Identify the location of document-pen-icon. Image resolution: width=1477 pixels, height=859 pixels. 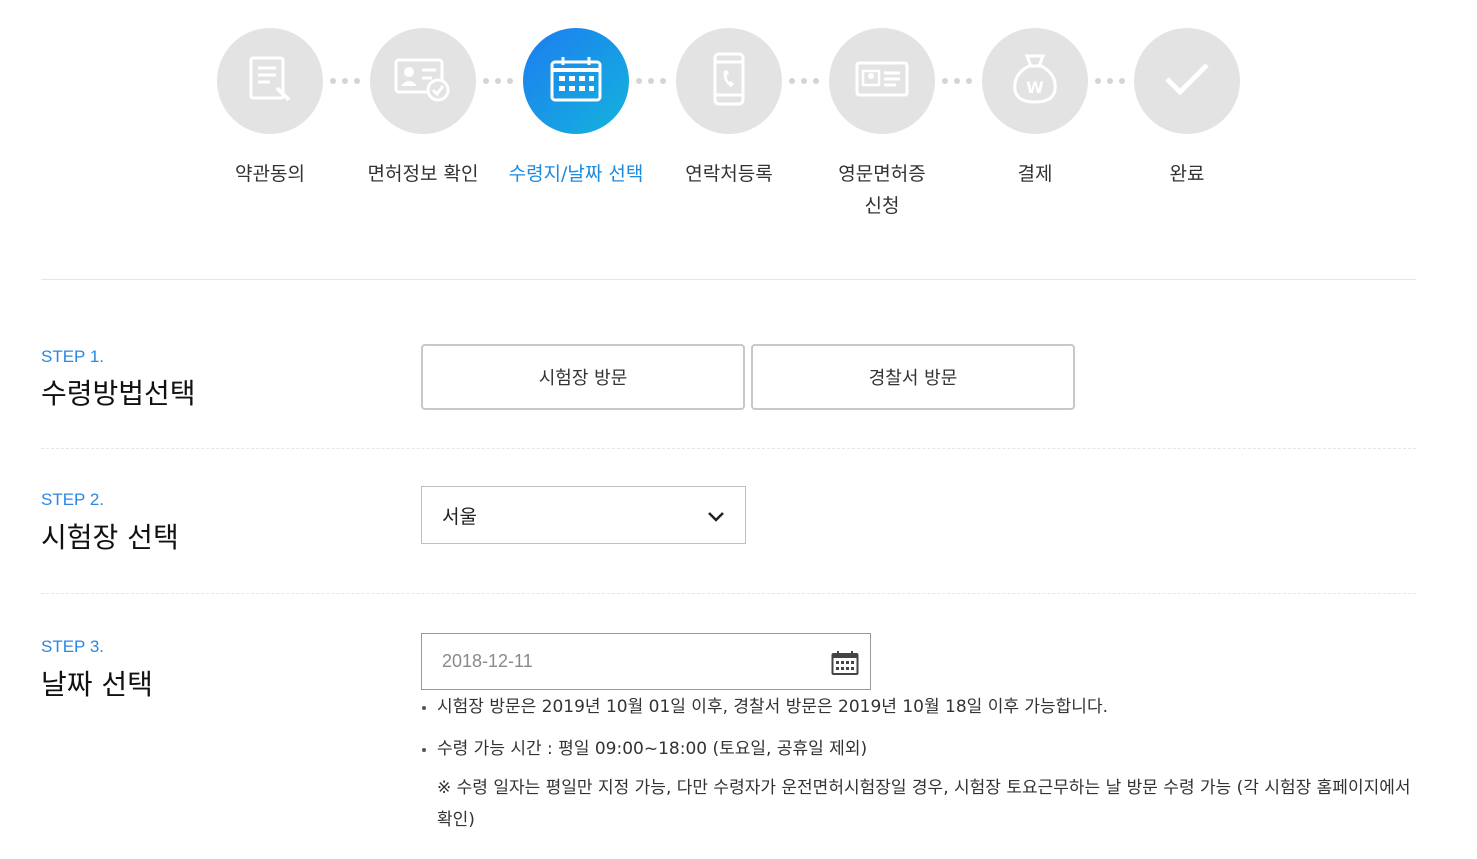
(270, 81).